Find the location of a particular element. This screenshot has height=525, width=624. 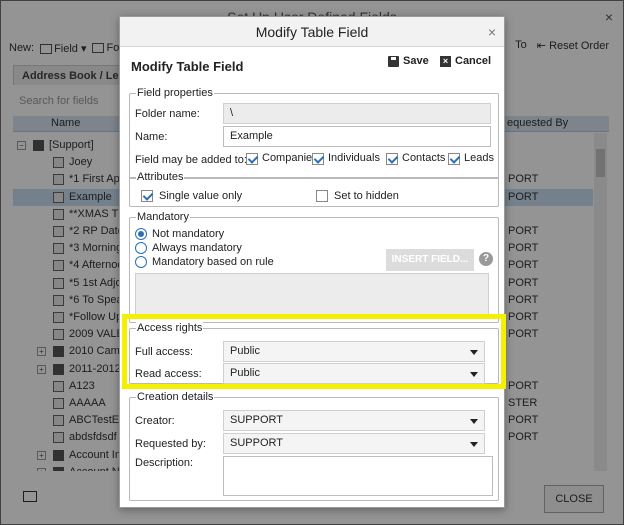

rule-editor is located at coordinates (312, 296).